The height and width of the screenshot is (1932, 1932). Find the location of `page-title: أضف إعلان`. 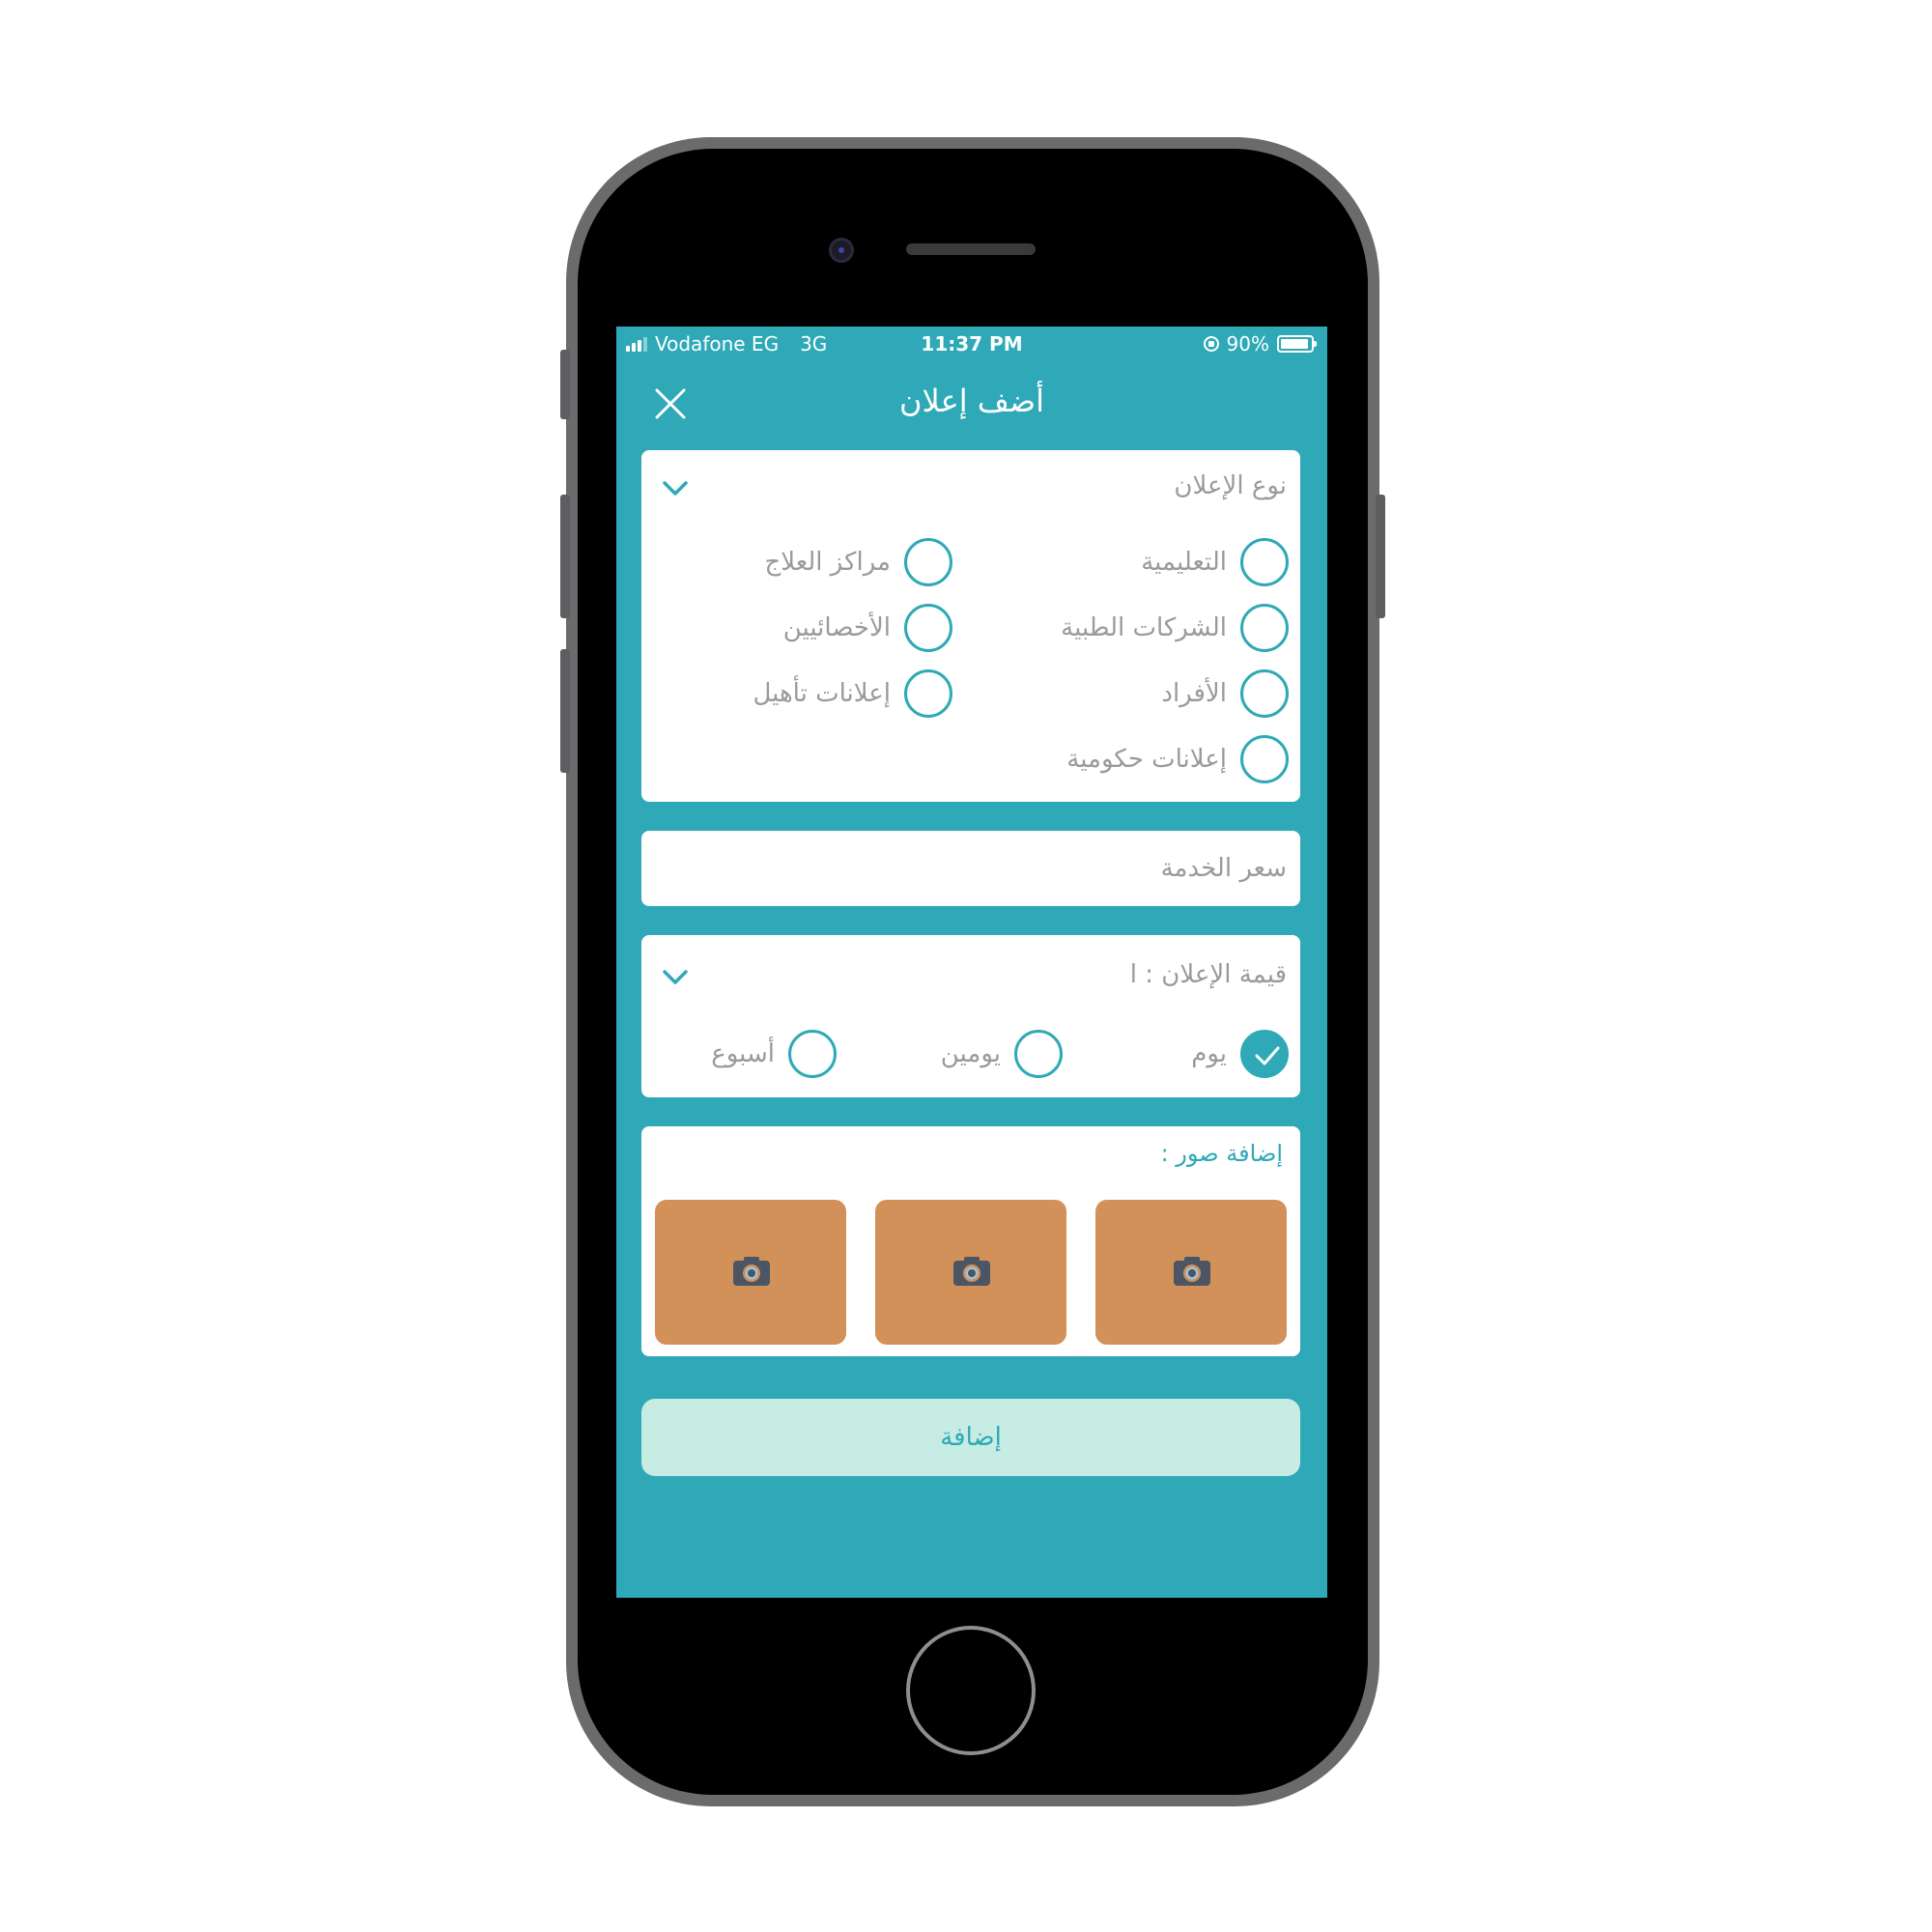

page-title: أضف إعلان is located at coordinates (971, 401).